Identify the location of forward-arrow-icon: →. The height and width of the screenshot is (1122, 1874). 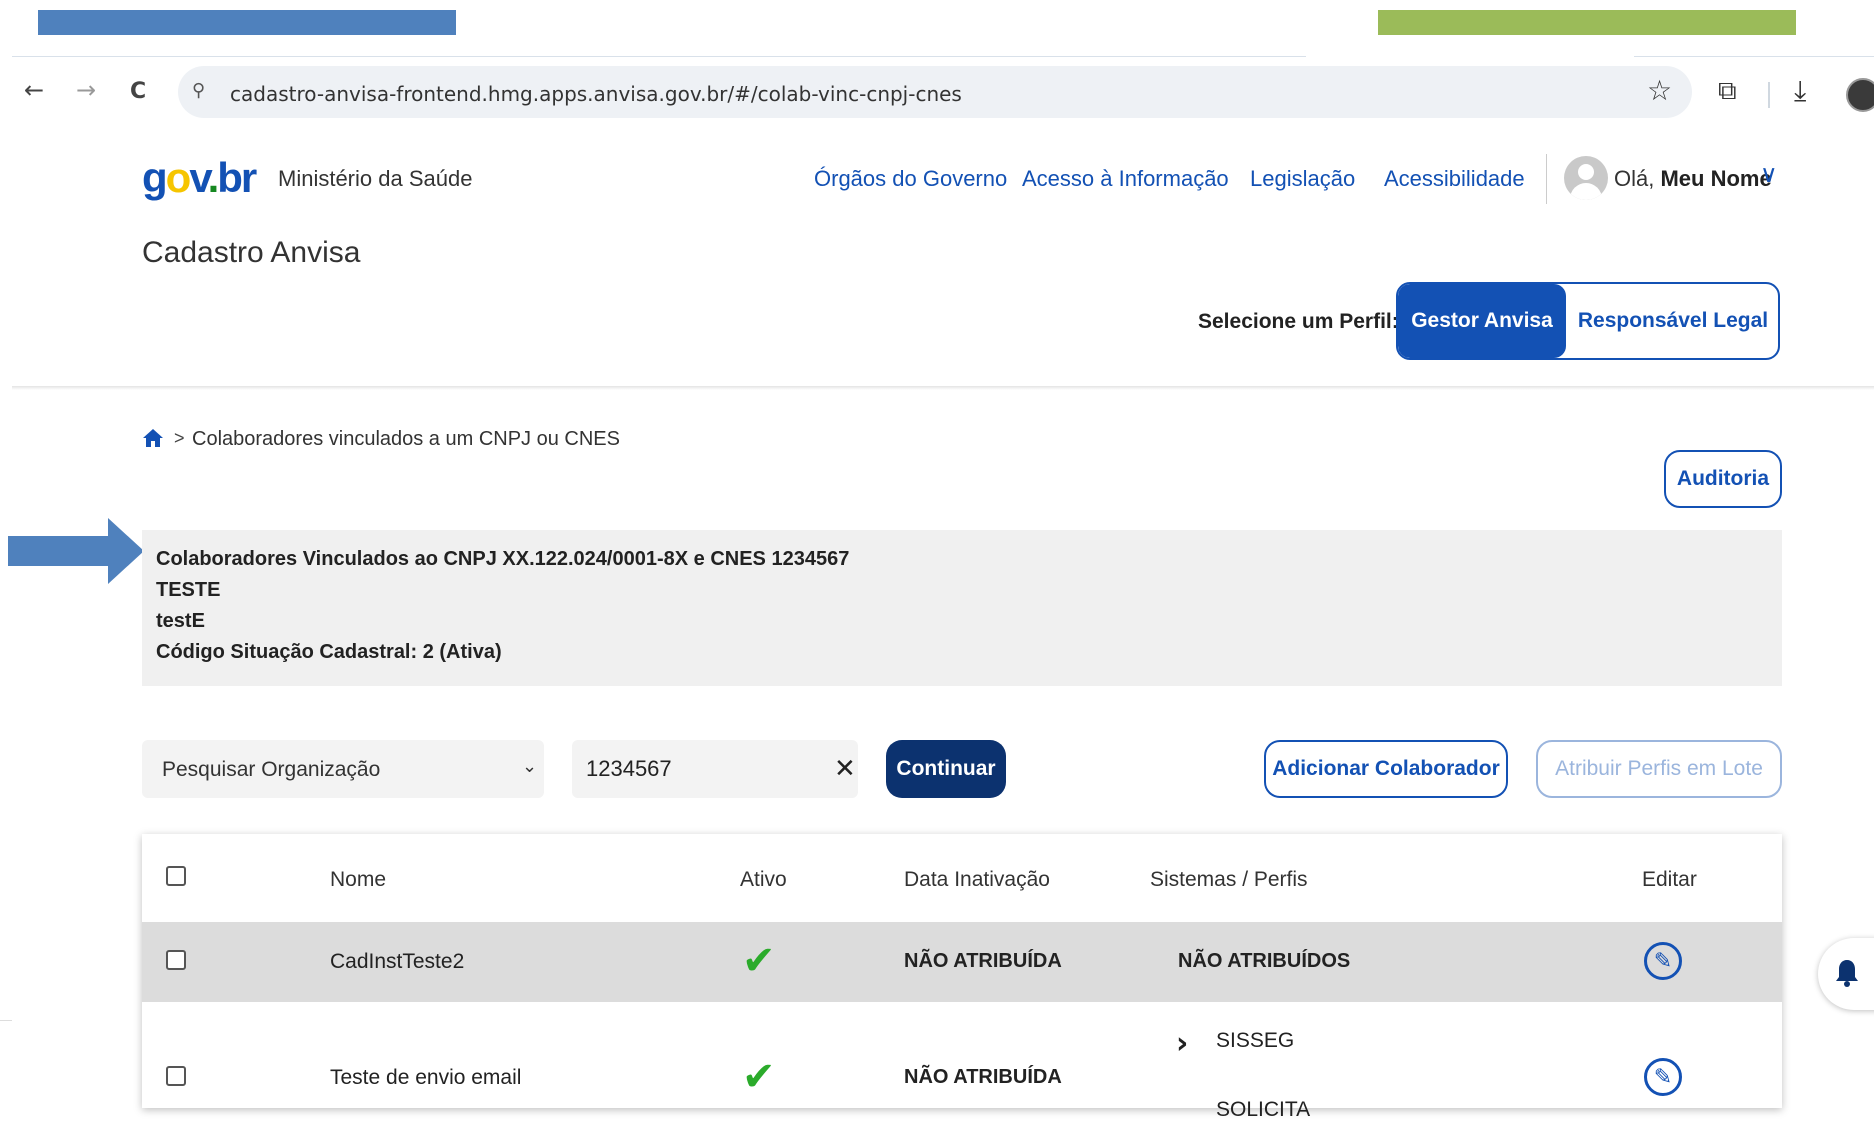
(86, 90).